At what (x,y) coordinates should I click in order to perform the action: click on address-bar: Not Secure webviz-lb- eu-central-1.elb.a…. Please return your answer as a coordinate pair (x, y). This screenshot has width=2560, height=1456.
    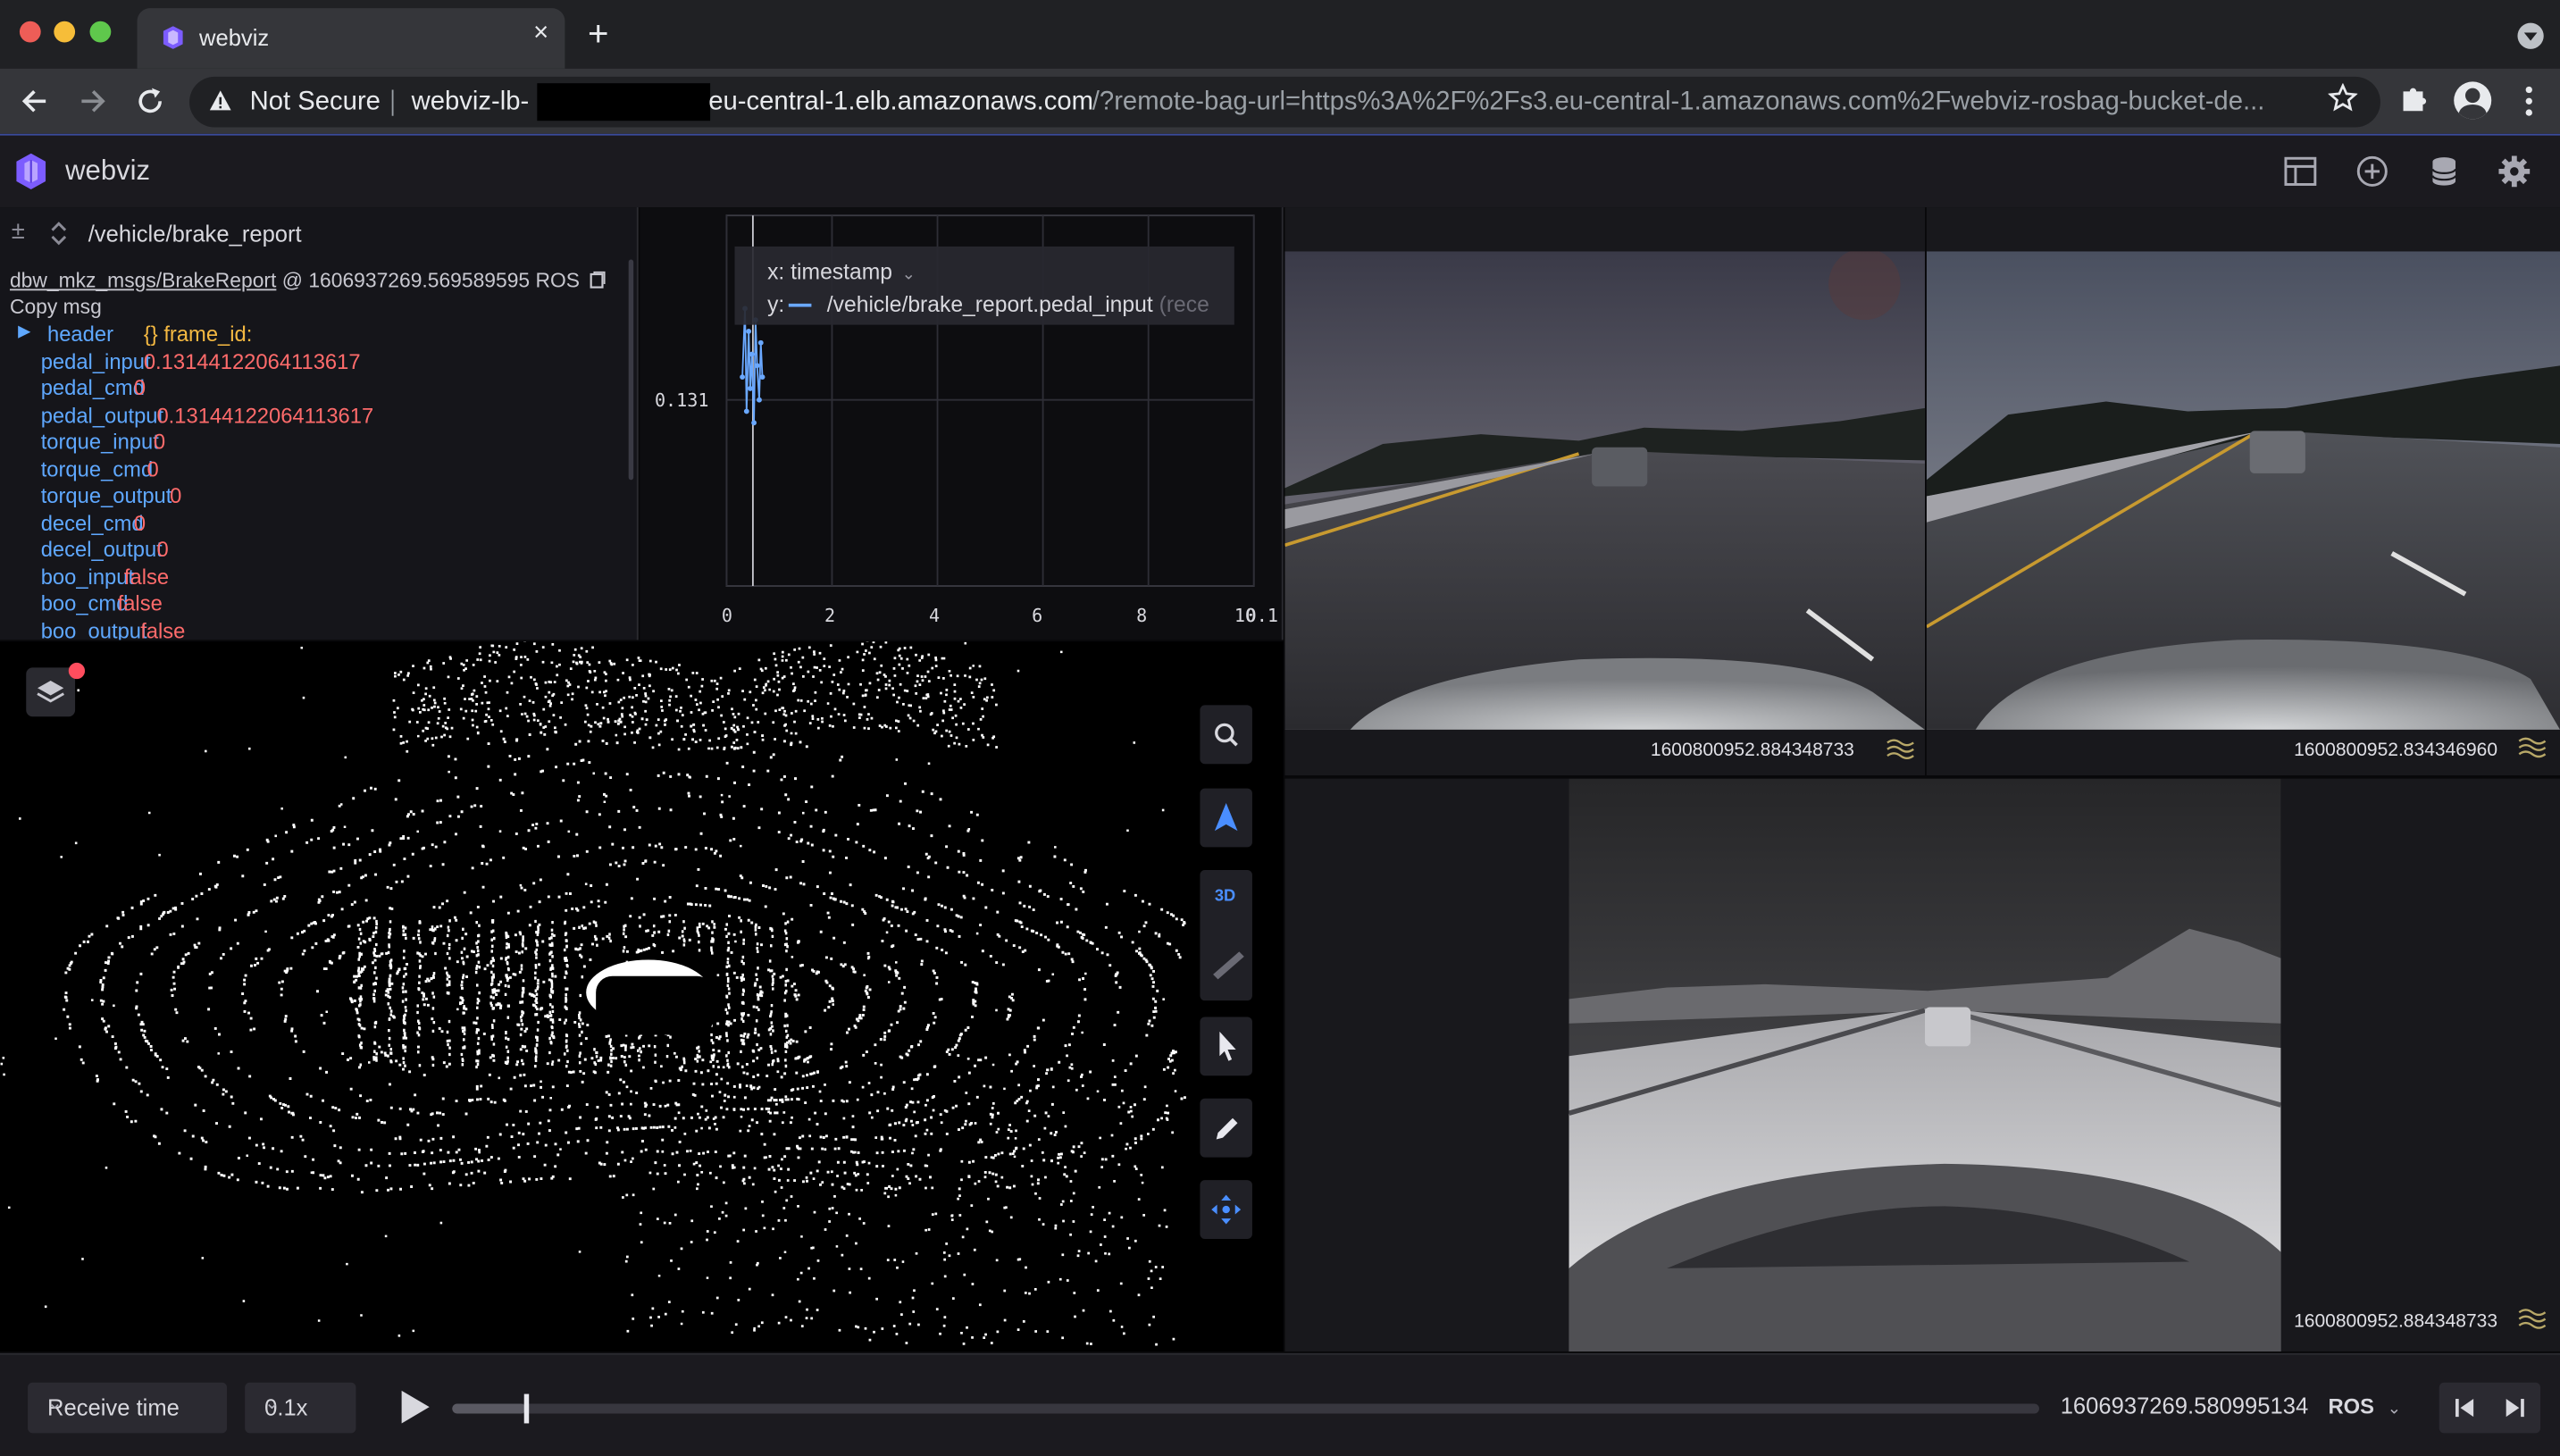
    Looking at the image, I should click on (1284, 102).